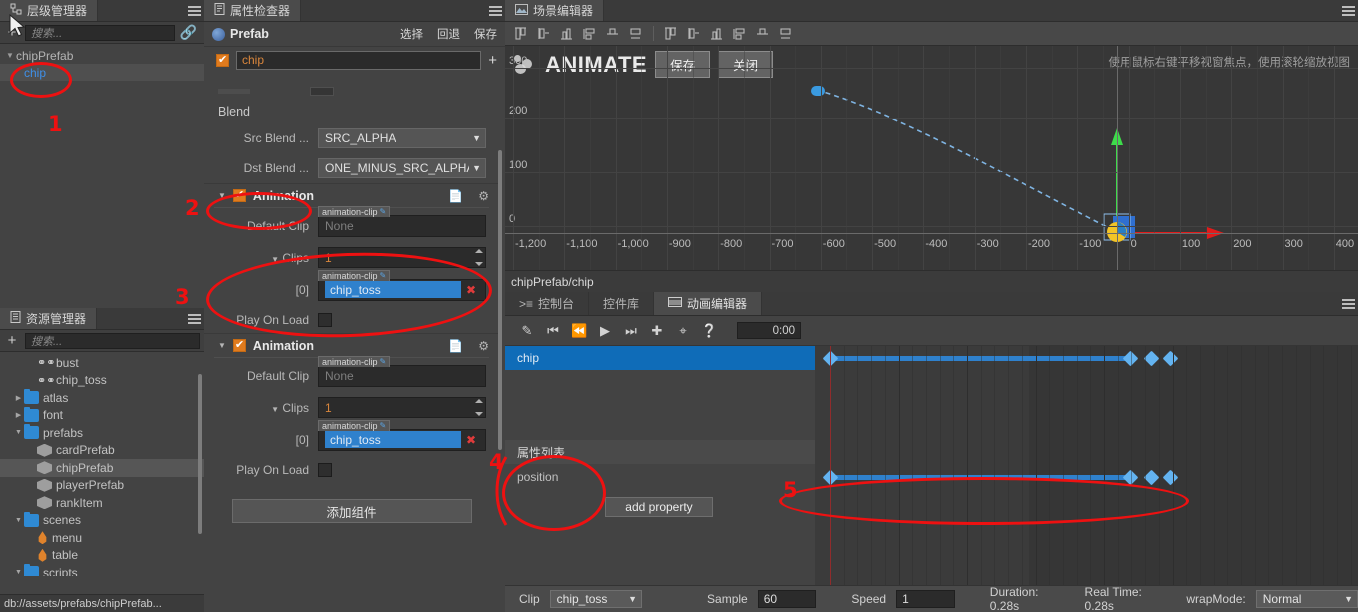 The height and width of the screenshot is (612, 1358). Describe the element at coordinates (659, 507) in the screenshot. I see `add-property-button: add property` at that location.